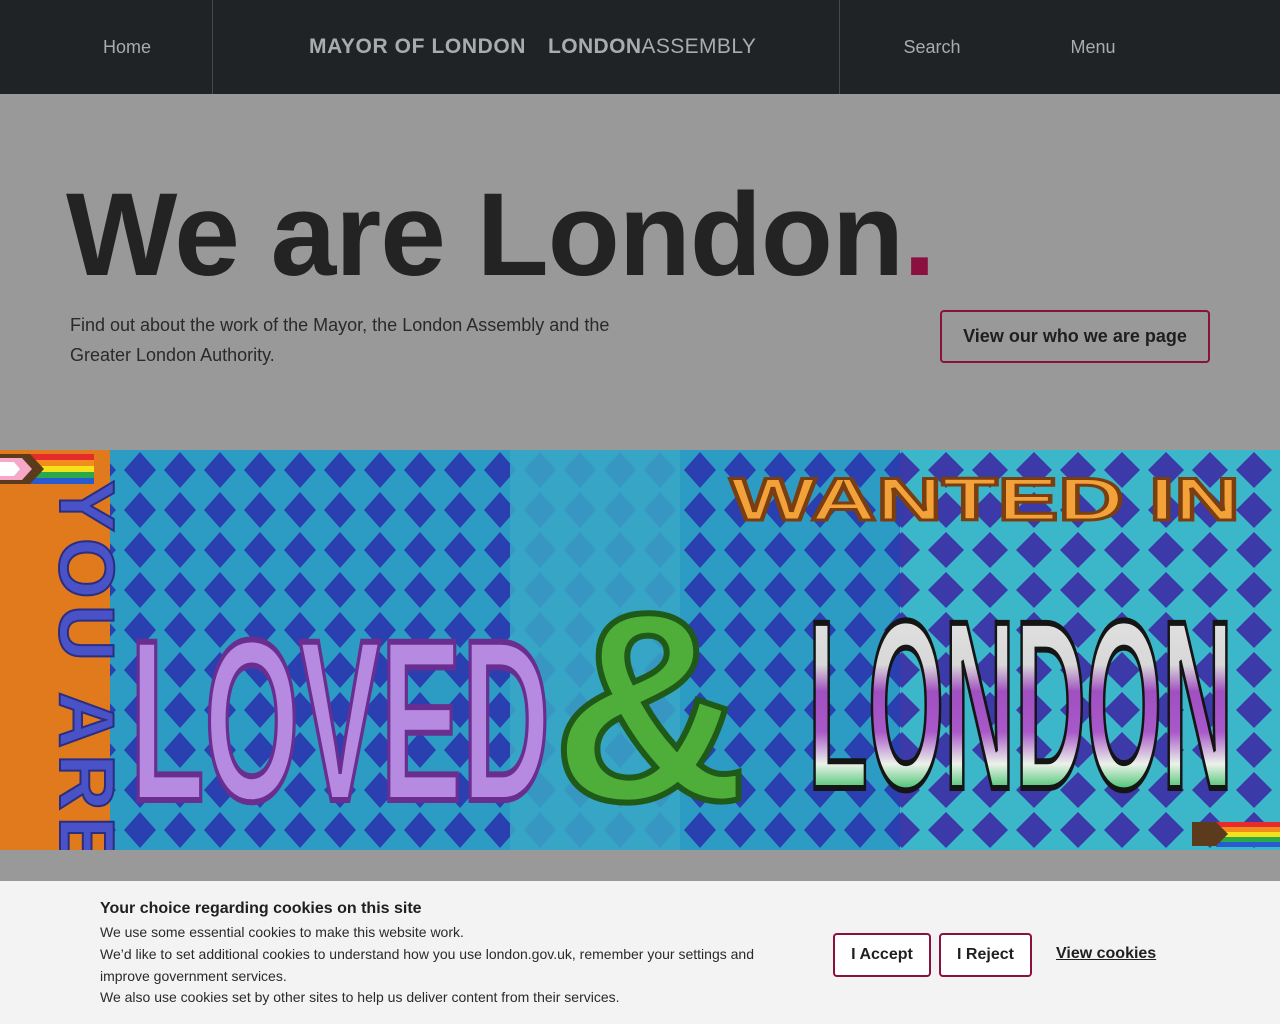 The image size is (1280, 1024). Describe the element at coordinates (649, 703) in the screenshot. I see `mural-text-ampersand: &` at that location.